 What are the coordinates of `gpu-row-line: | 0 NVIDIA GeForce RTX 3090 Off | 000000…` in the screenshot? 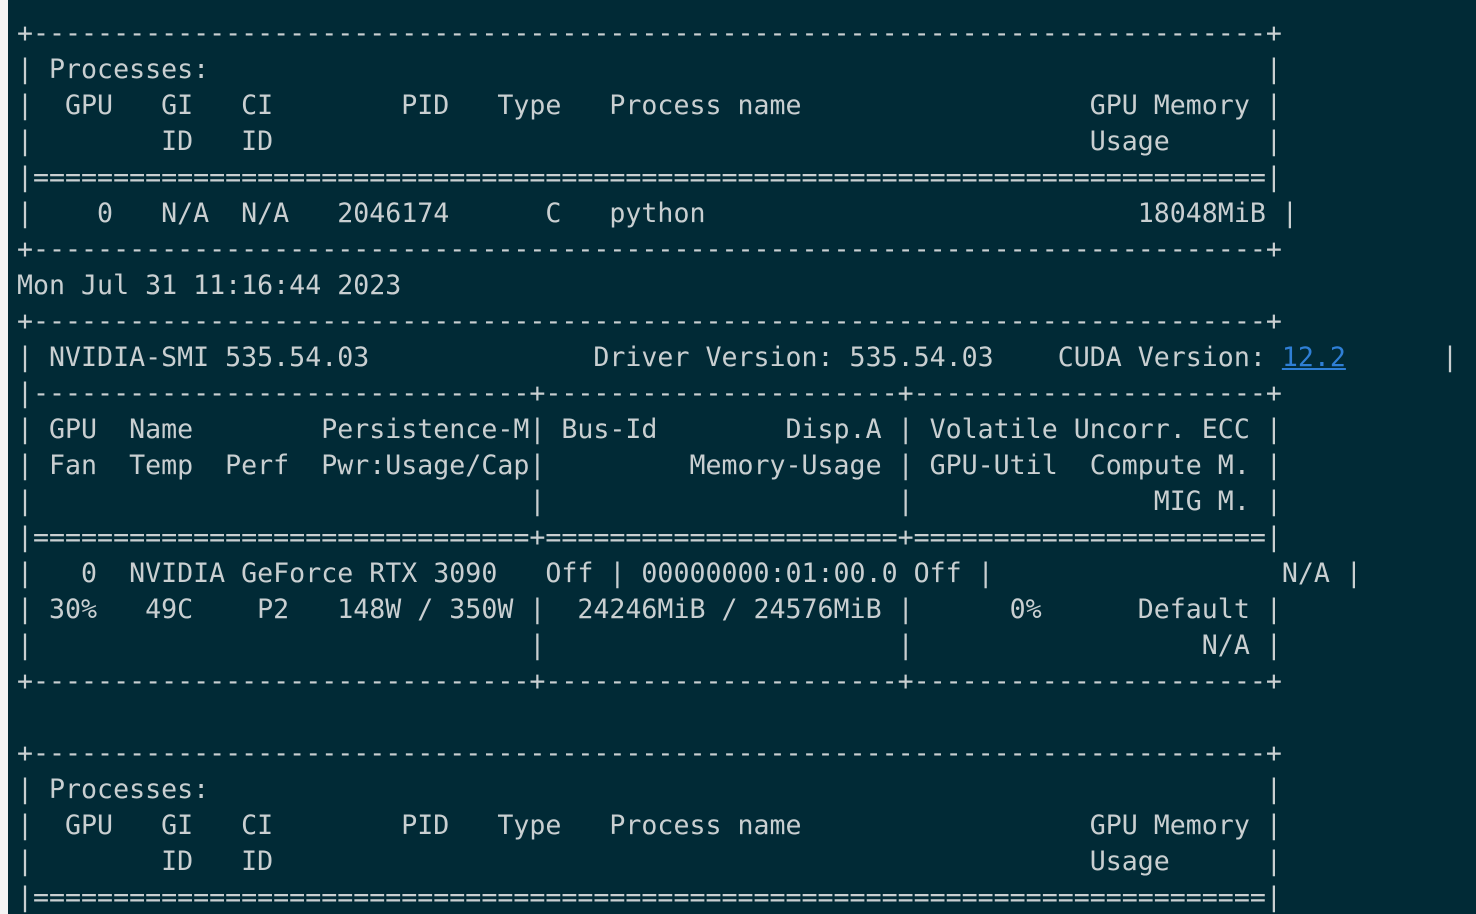 It's located at (689, 573).